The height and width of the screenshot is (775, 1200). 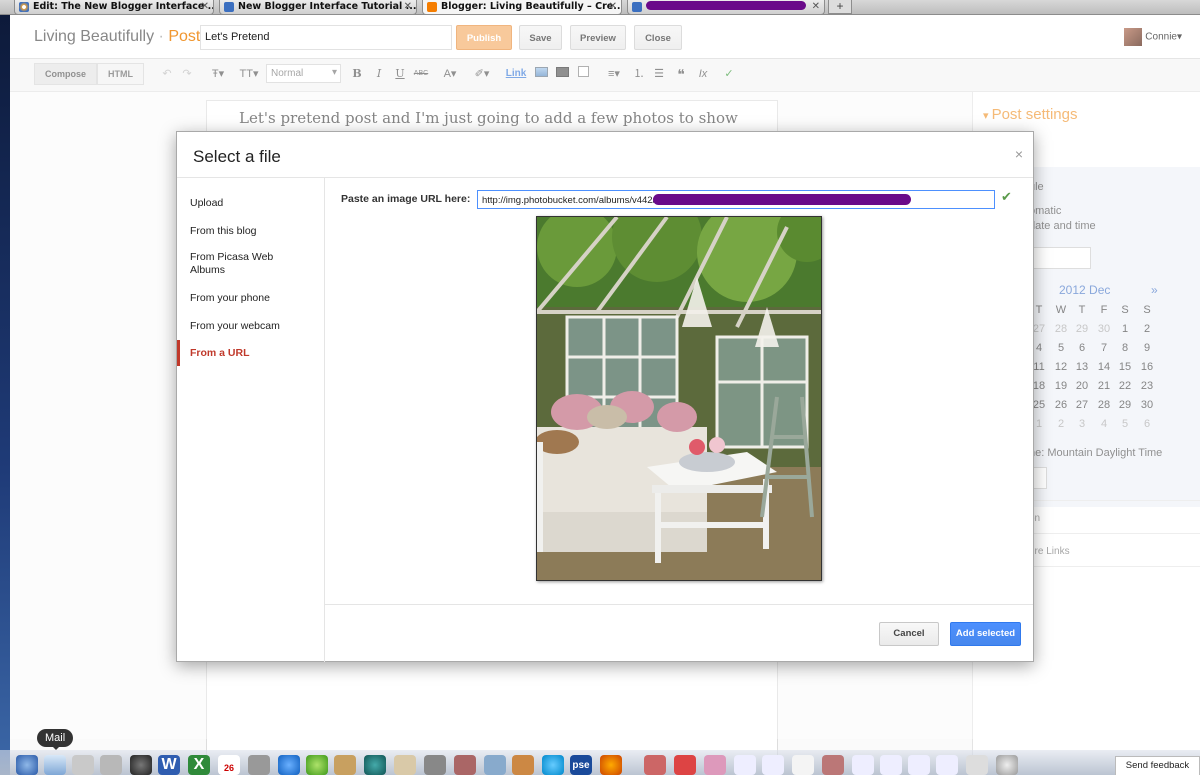 What do you see at coordinates (5, 395) in the screenshot?
I see `desktop-background` at bounding box center [5, 395].